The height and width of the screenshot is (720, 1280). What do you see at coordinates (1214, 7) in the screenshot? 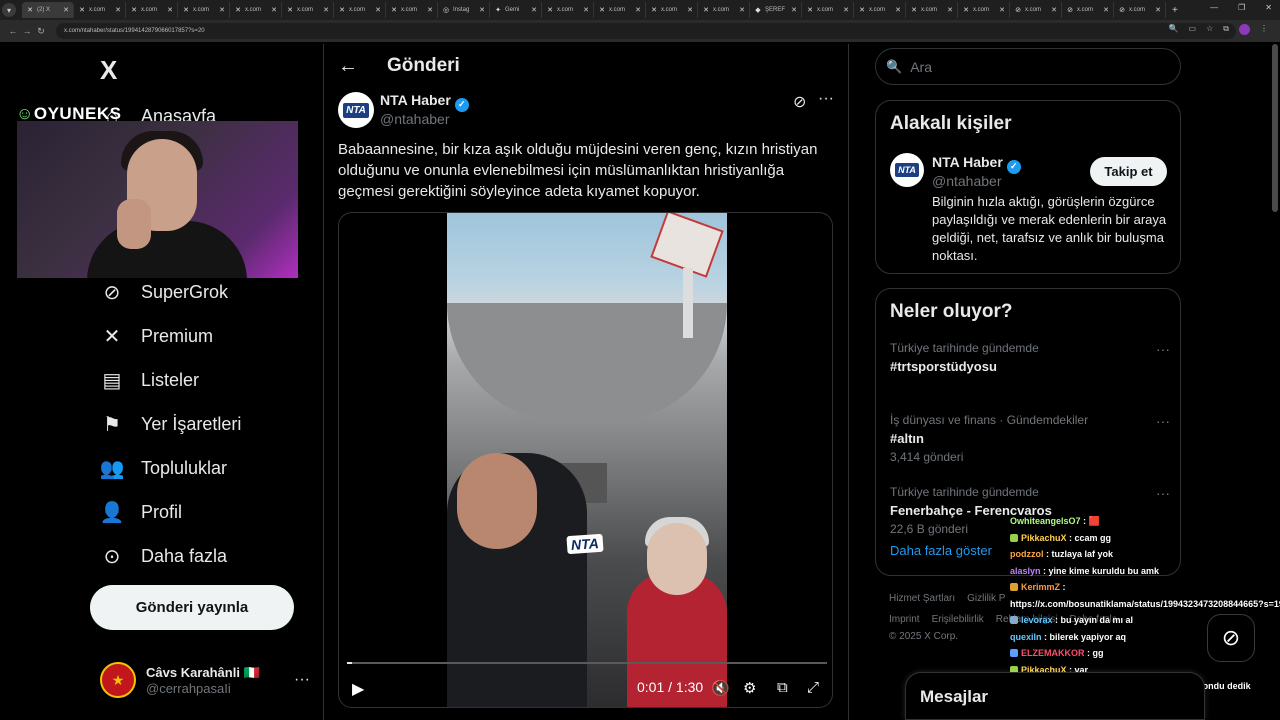
I see `minimize-icon: —` at bounding box center [1214, 7].